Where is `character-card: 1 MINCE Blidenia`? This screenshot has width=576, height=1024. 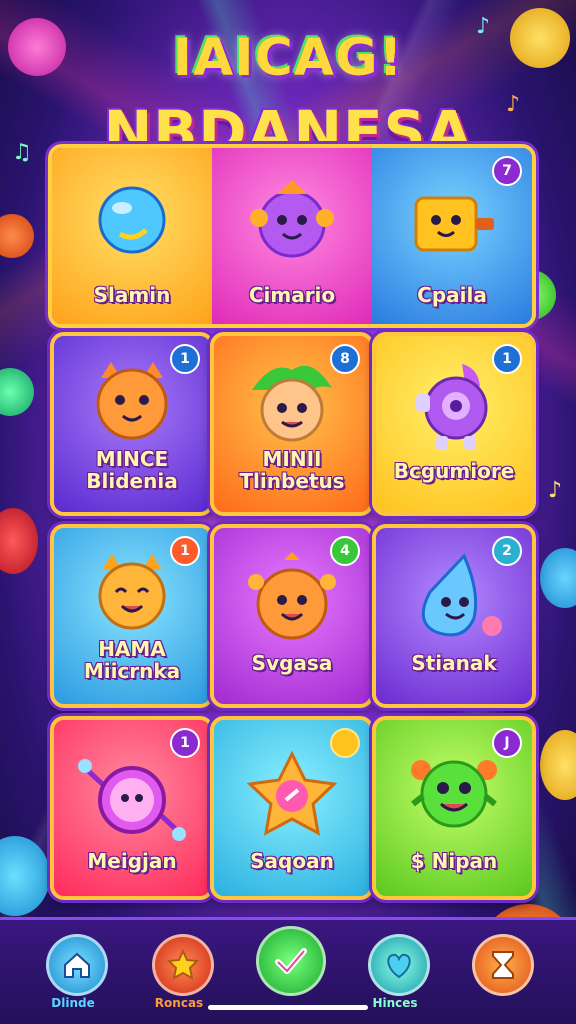
character-card: 1 MINCE Blidenia is located at coordinates (132, 424).